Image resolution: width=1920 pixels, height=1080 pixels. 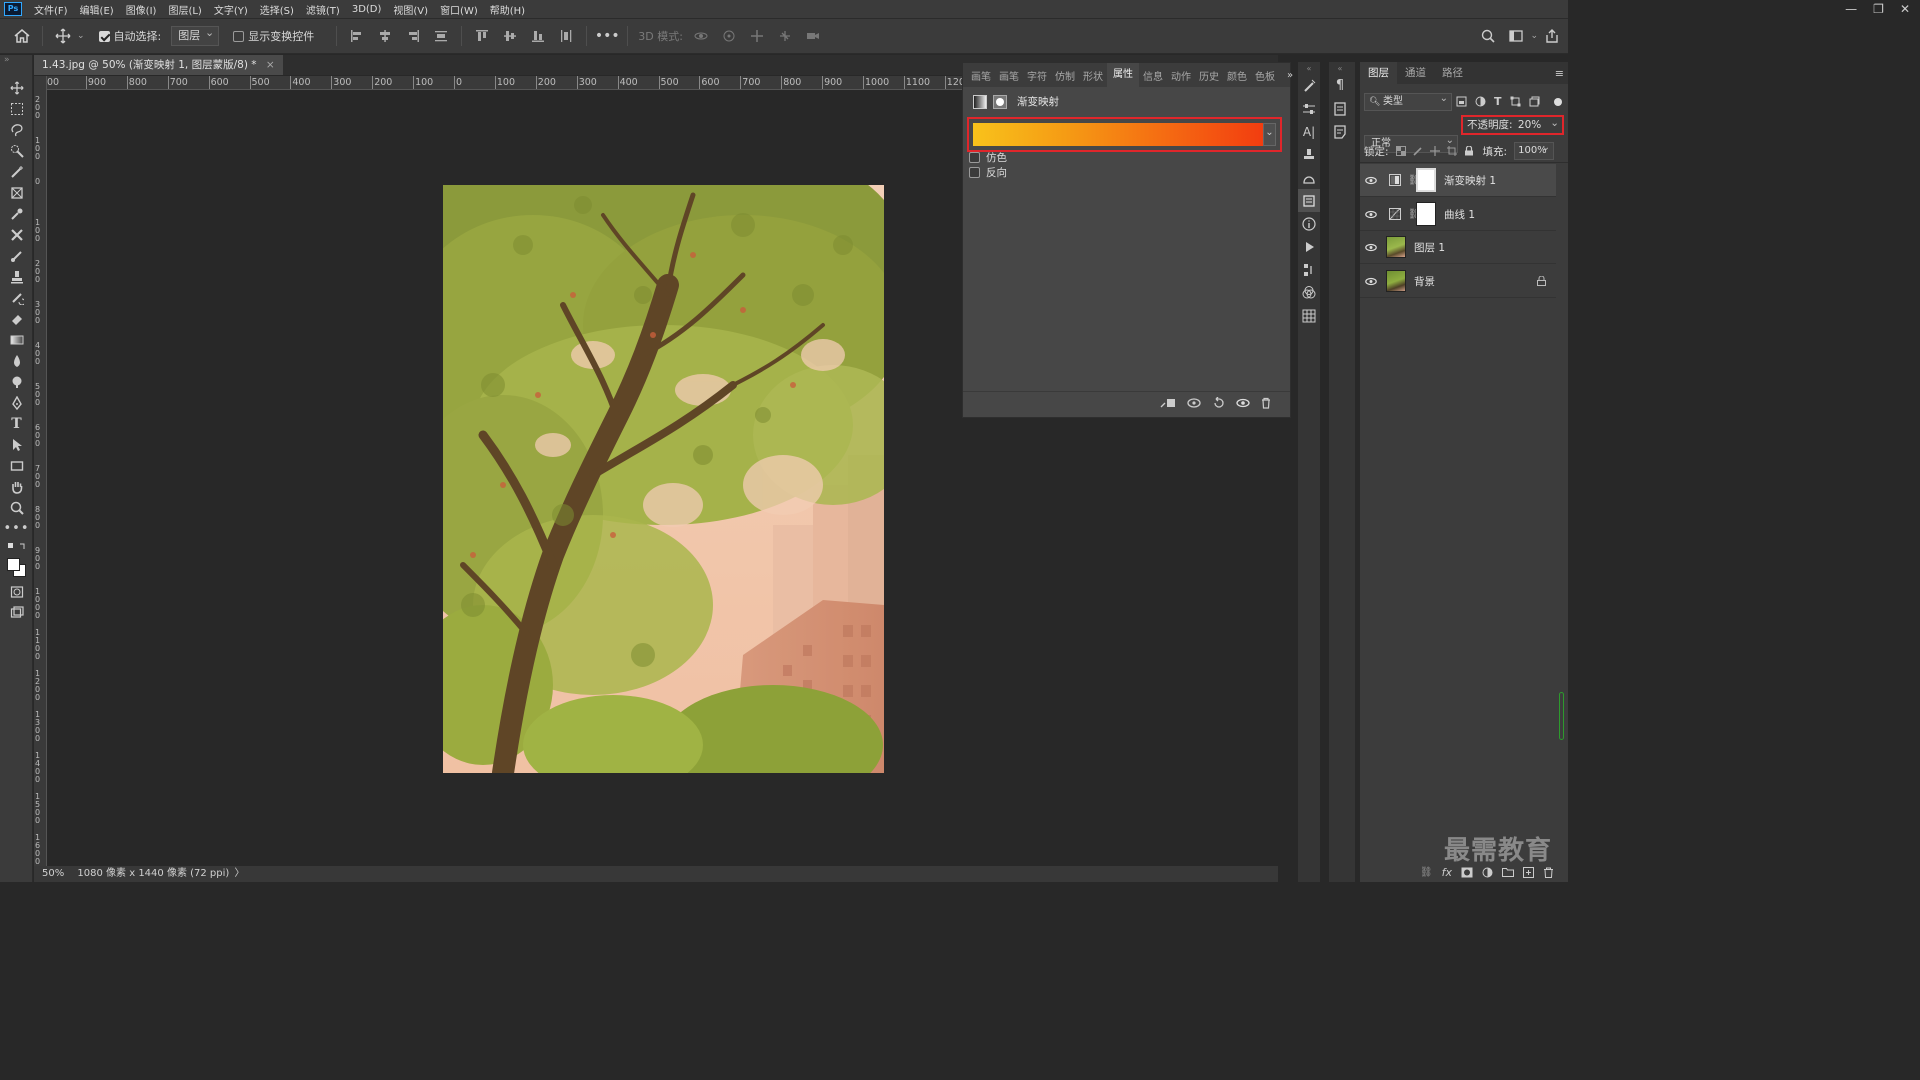 I want to click on info-icon, so click(x=1309, y=223).